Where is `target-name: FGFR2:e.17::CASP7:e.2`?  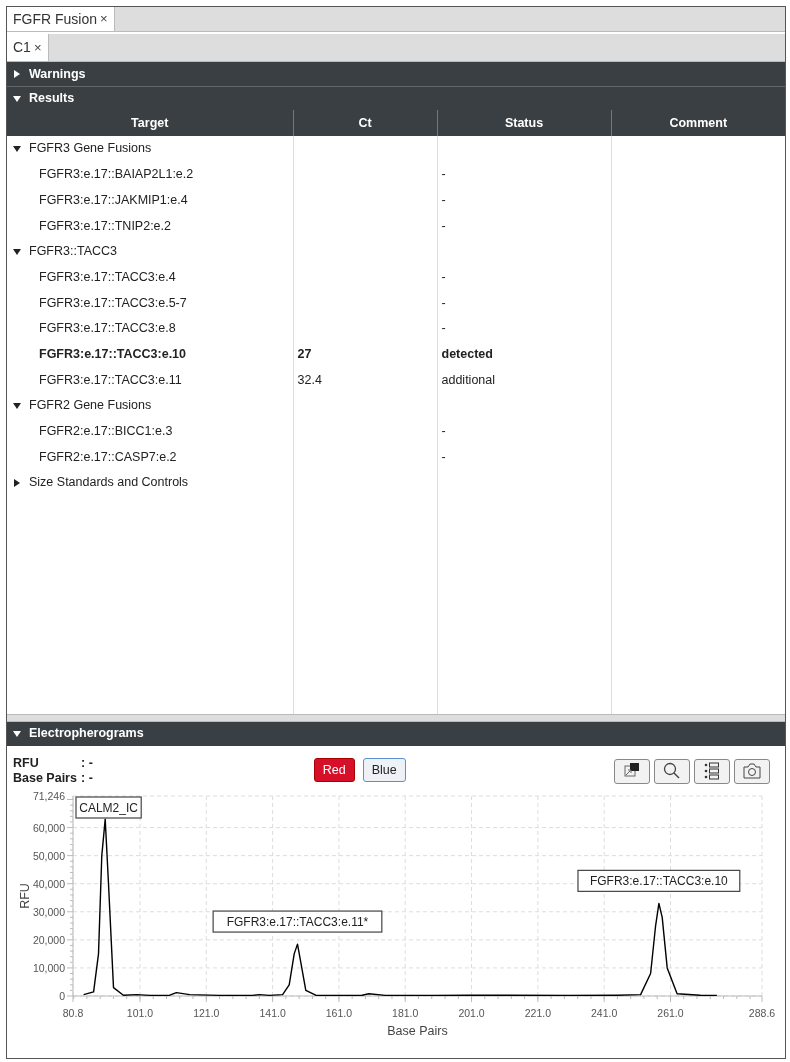 target-name: FGFR2:e.17::CASP7:e.2 is located at coordinates (108, 456).